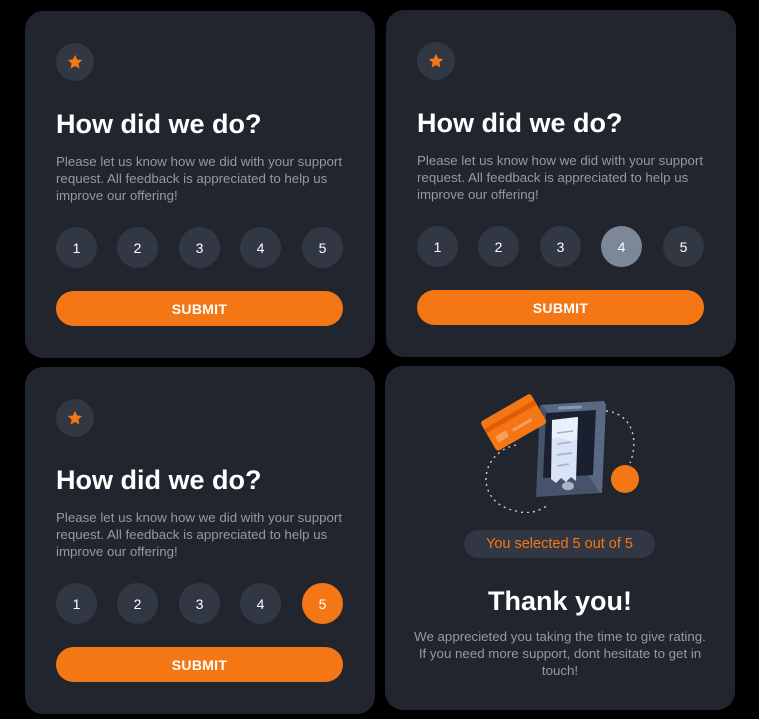  What do you see at coordinates (559, 601) in the screenshot?
I see `thank-you-title: Thank you!` at bounding box center [559, 601].